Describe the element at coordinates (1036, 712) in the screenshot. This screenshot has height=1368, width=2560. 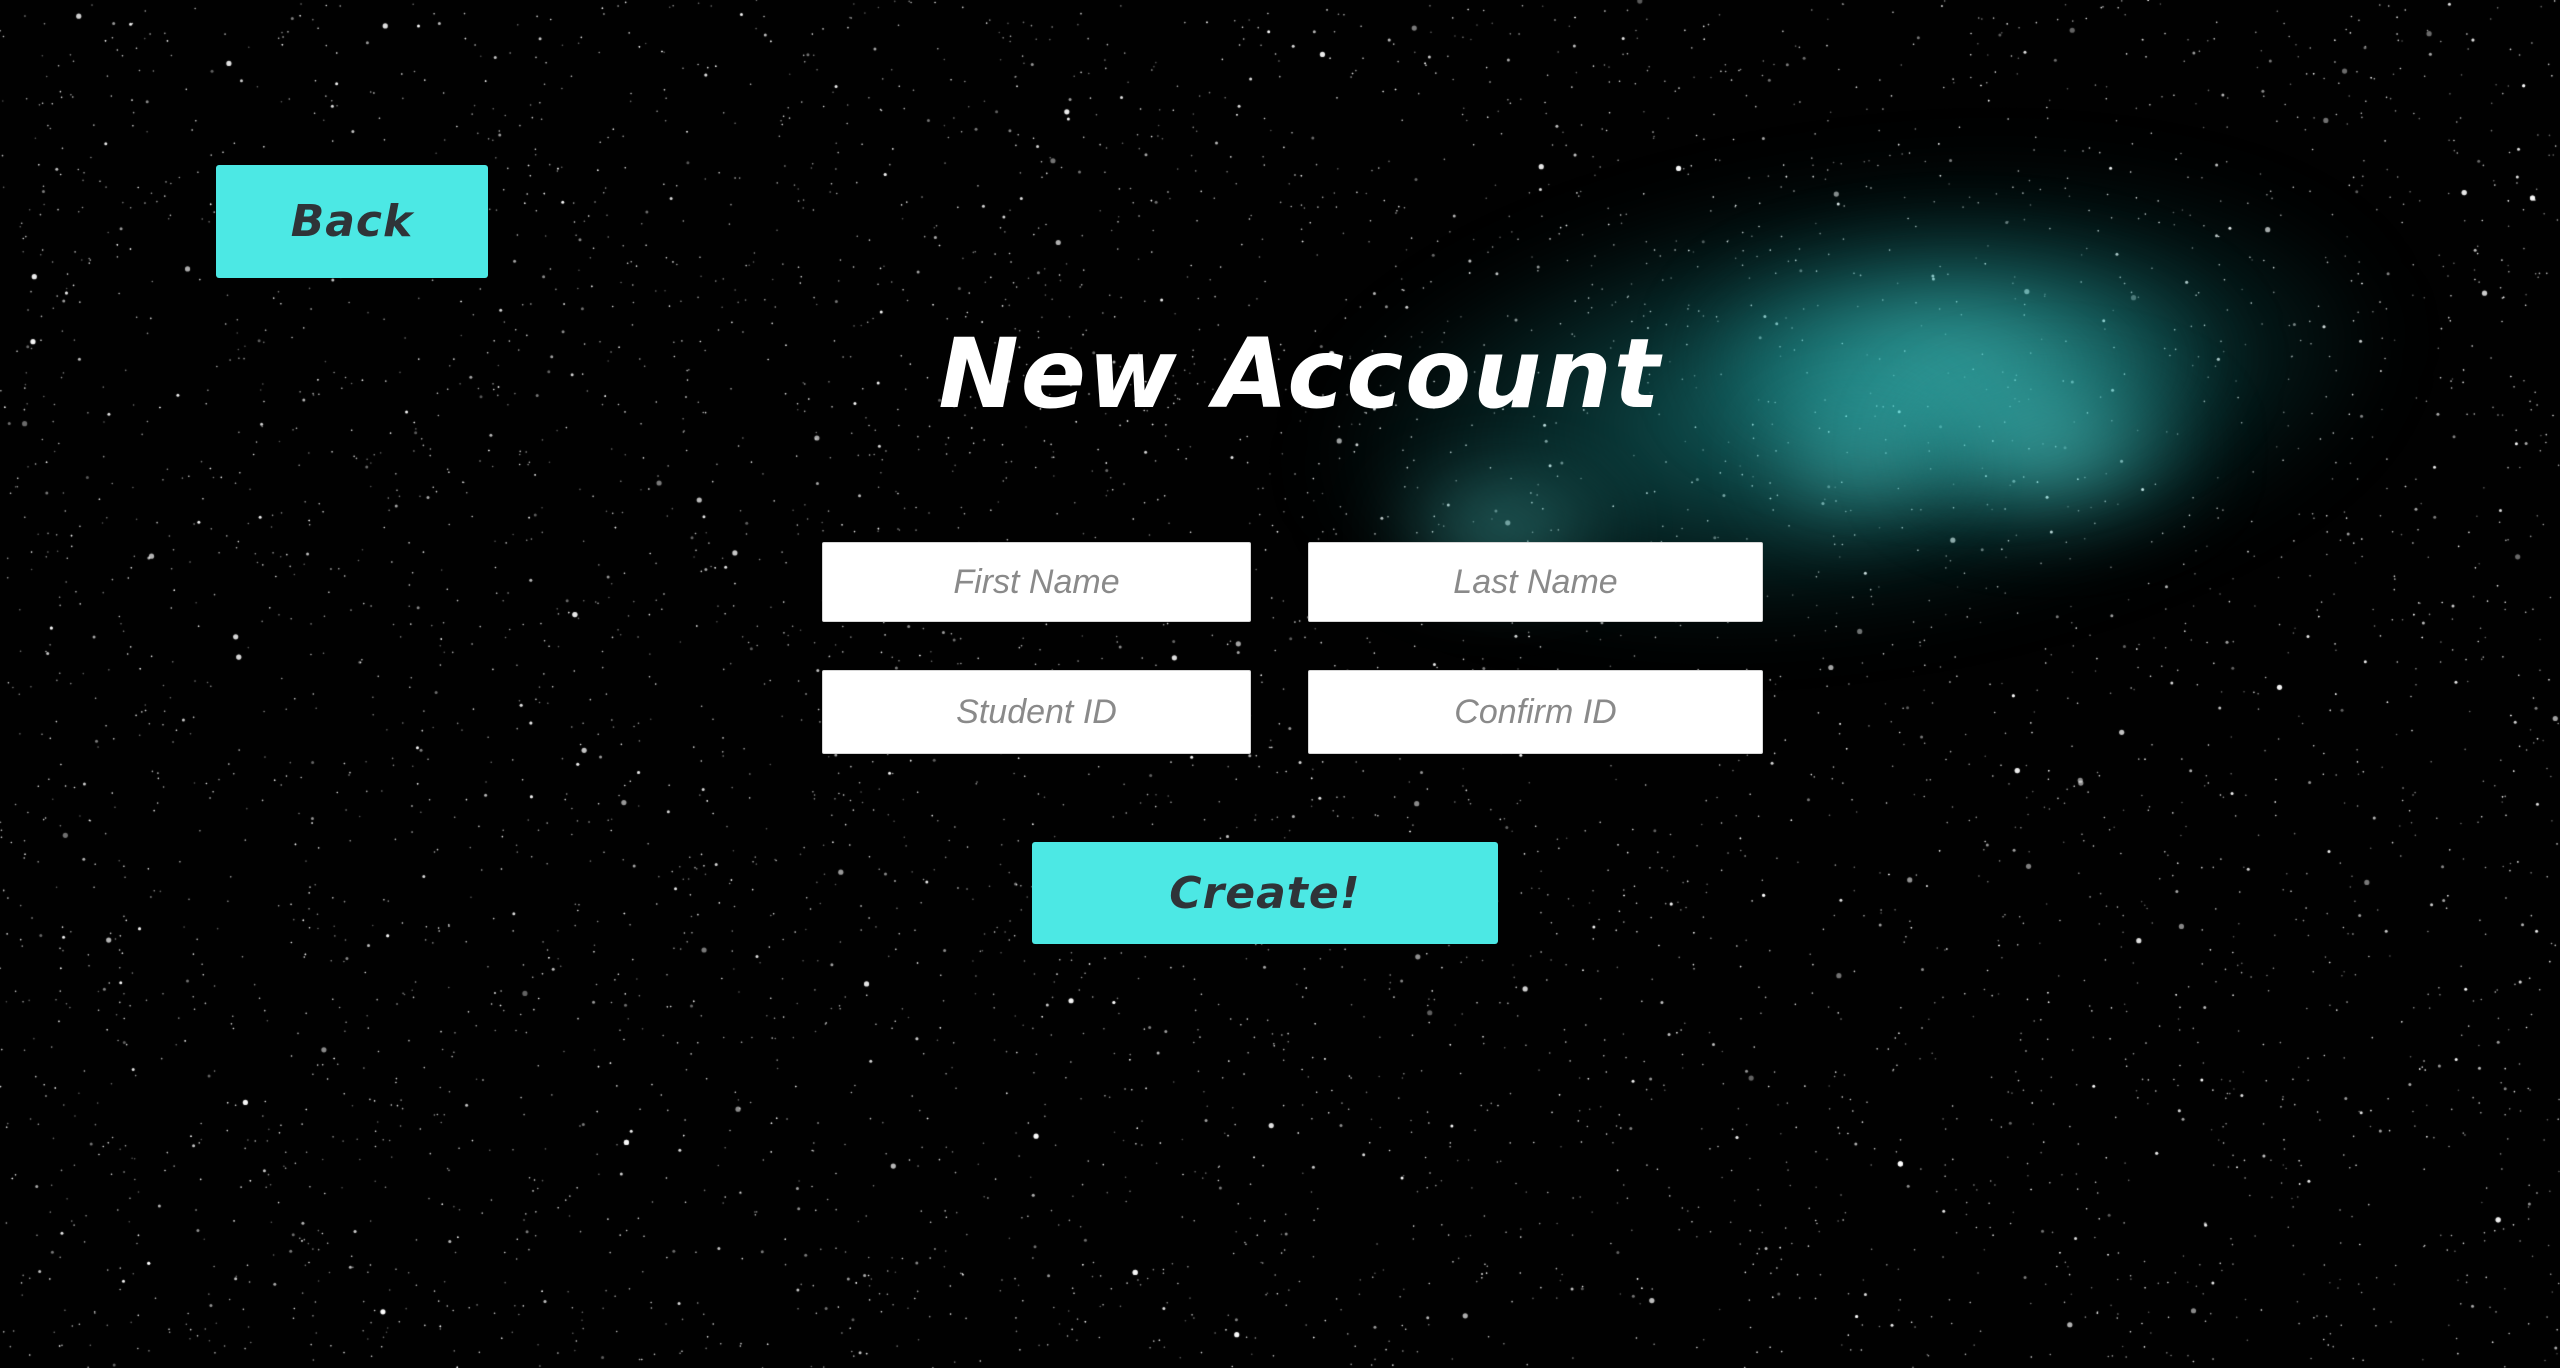
I see `student-id-input` at that location.